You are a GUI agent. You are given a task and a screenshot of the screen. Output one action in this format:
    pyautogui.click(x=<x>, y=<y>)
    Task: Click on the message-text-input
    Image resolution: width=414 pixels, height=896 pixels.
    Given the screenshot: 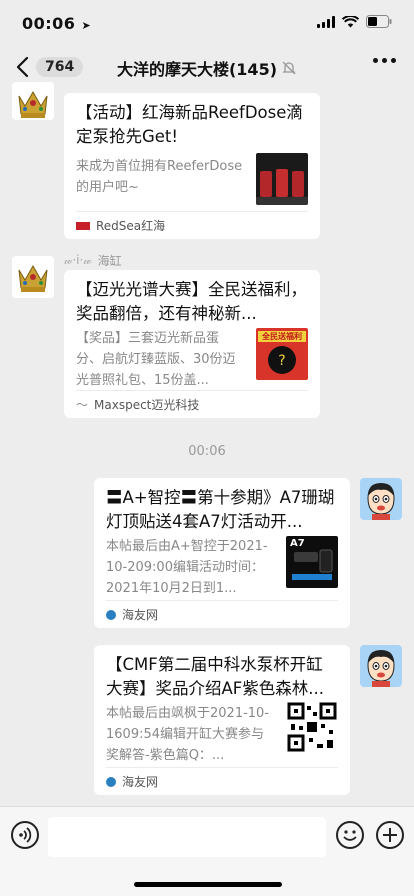 What is the action you would take?
    pyautogui.click(x=187, y=837)
    